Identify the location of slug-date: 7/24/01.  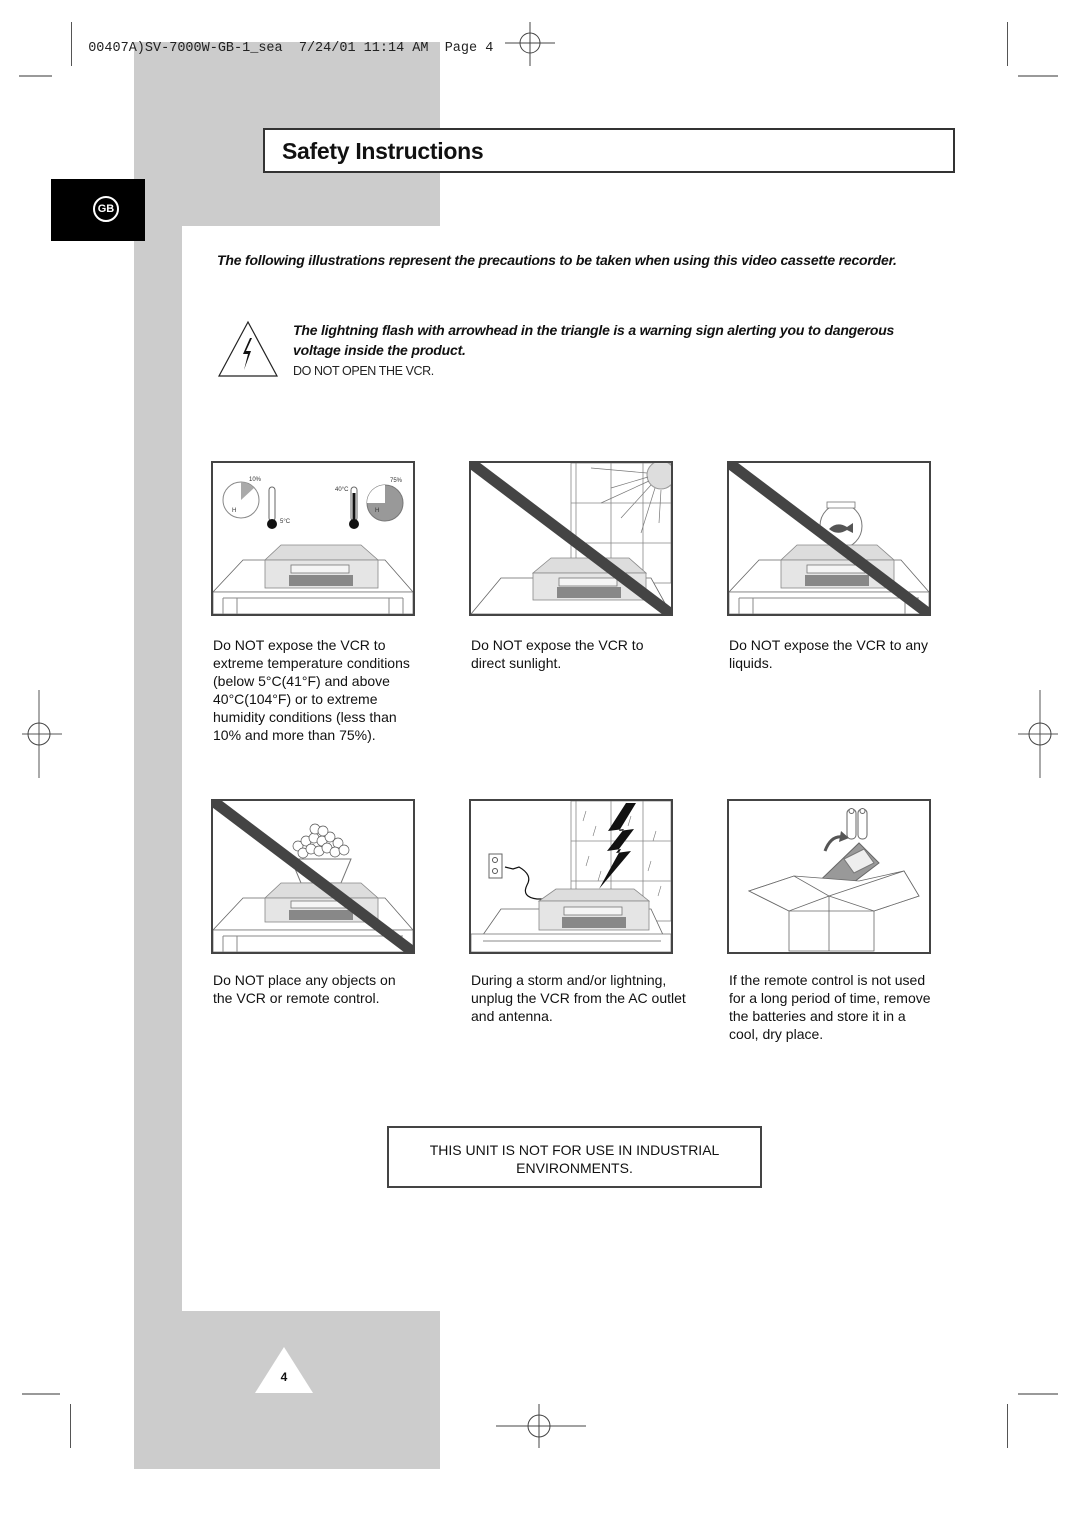
(327, 48).